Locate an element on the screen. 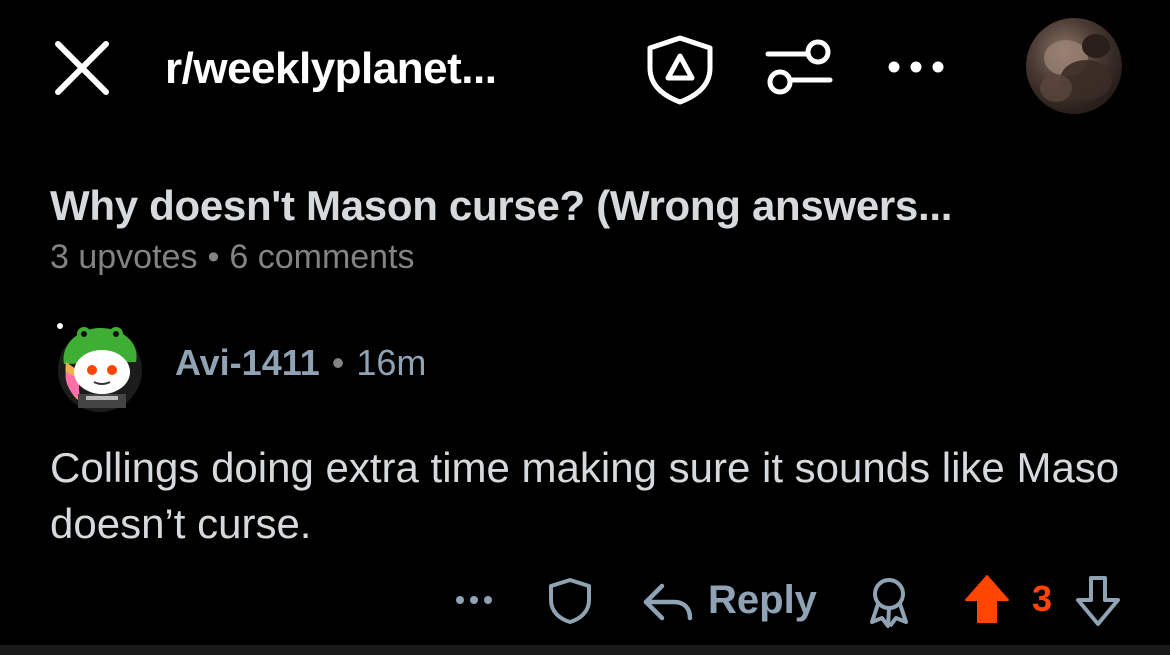  upvote-count-text: 3 upvotes is located at coordinates (124, 257).